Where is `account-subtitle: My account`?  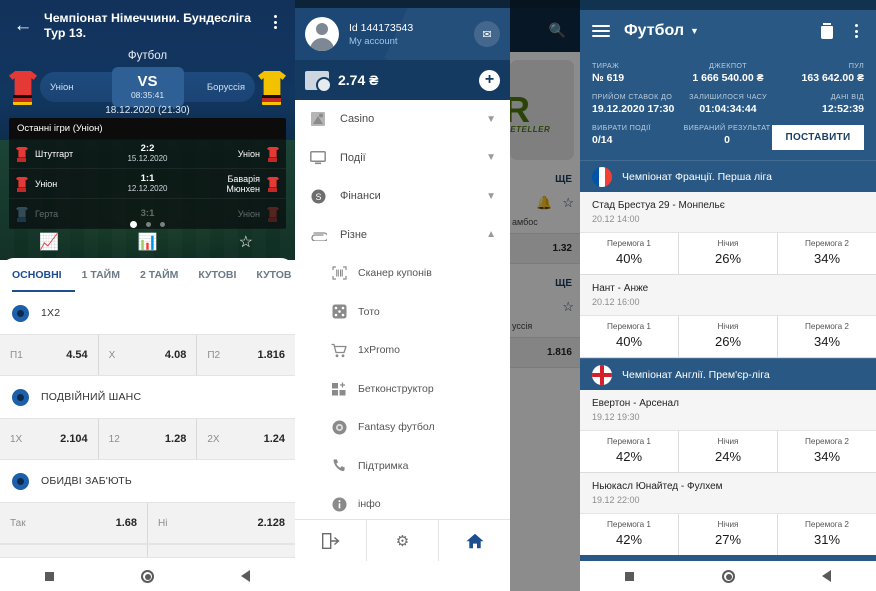
account-subtitle: My account is located at coordinates (411, 41).